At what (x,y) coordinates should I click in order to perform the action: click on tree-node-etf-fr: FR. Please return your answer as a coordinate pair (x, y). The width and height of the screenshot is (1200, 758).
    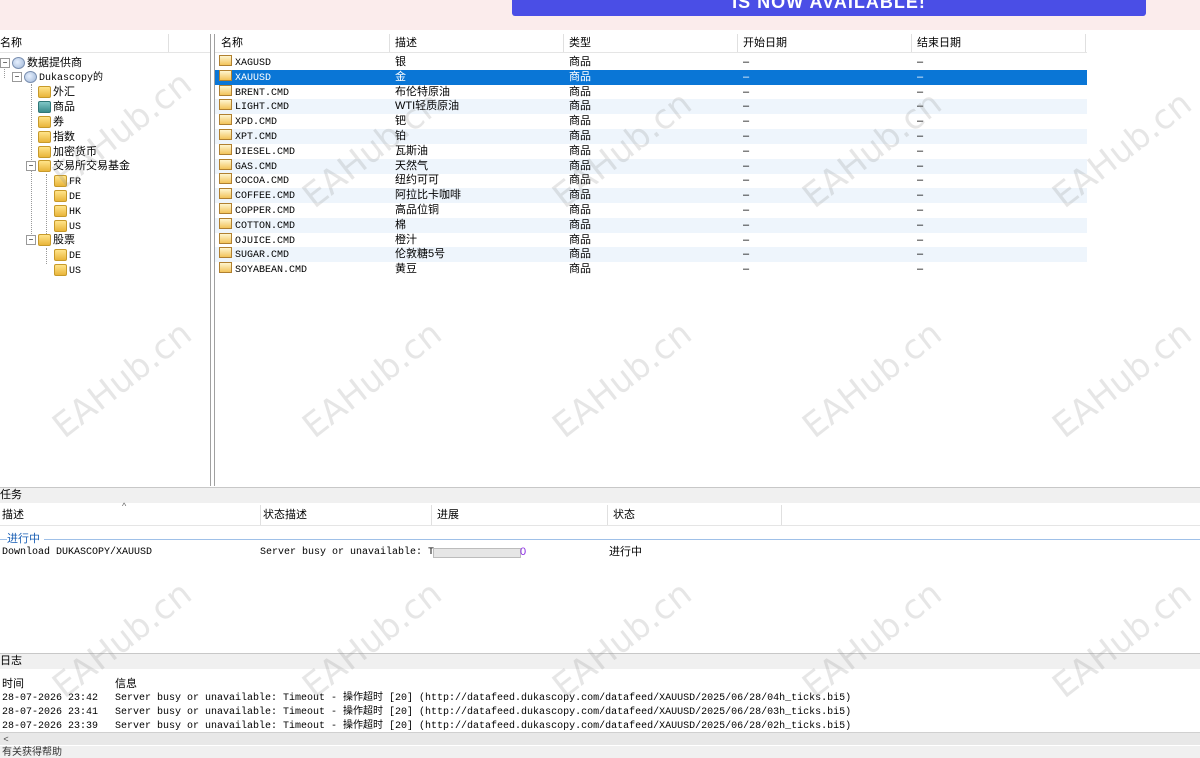
    Looking at the image, I should click on (67, 181).